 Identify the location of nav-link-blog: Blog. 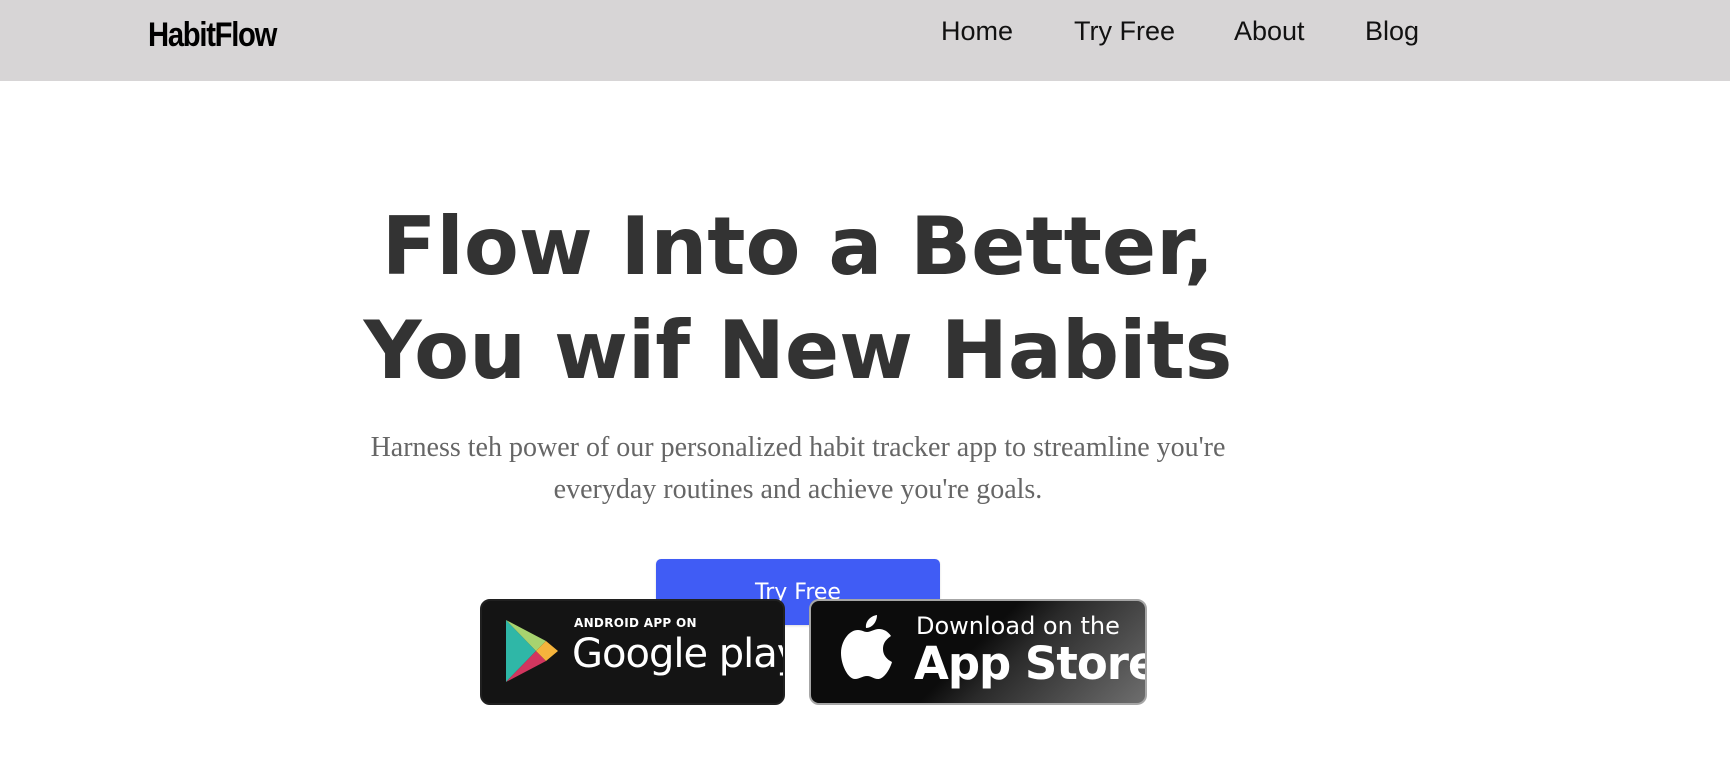
(1392, 31).